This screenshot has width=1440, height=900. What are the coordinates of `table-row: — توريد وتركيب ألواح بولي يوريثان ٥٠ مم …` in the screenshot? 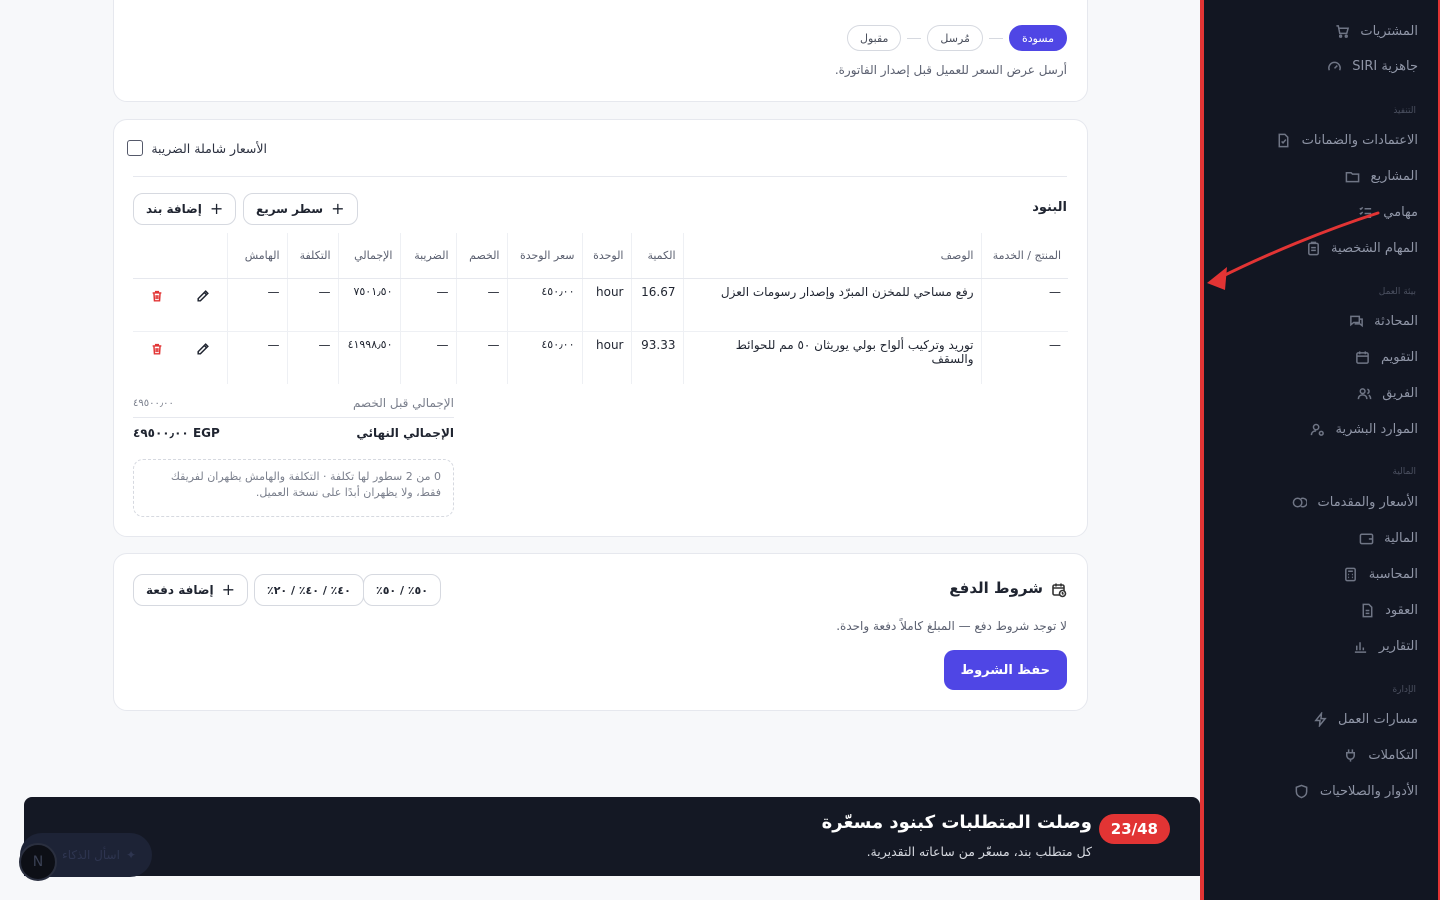 It's located at (600, 357).